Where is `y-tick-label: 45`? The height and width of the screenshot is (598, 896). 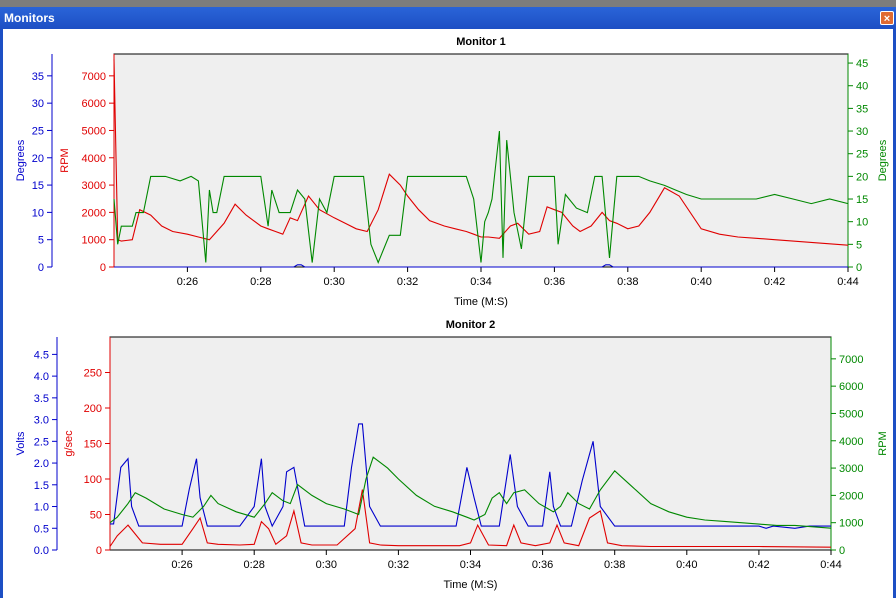
y-tick-label: 45 is located at coordinates (862, 64).